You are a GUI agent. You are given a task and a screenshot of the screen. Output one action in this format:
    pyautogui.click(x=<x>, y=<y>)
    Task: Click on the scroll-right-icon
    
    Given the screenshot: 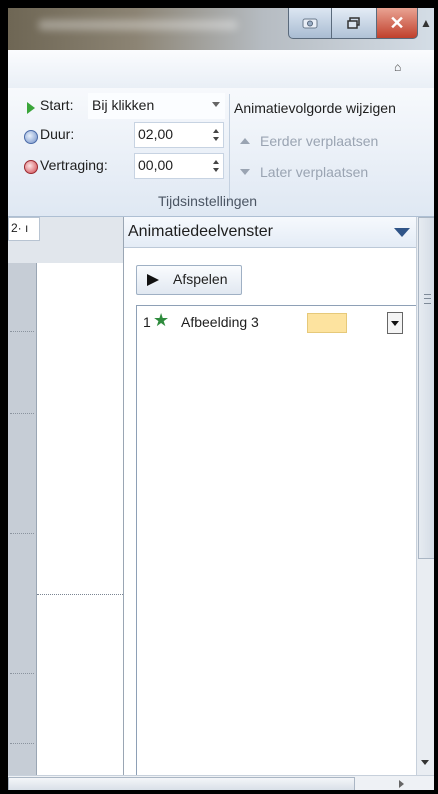 What is the action you would take?
    pyautogui.click(x=401, y=784)
    